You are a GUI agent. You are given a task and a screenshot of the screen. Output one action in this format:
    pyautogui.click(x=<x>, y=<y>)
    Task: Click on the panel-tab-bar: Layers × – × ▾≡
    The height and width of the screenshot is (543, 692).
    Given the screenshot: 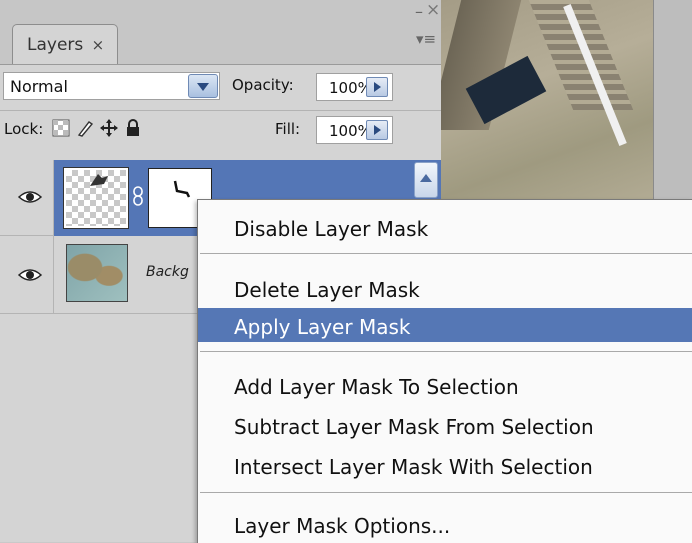 What is the action you would take?
    pyautogui.click(x=220, y=32)
    